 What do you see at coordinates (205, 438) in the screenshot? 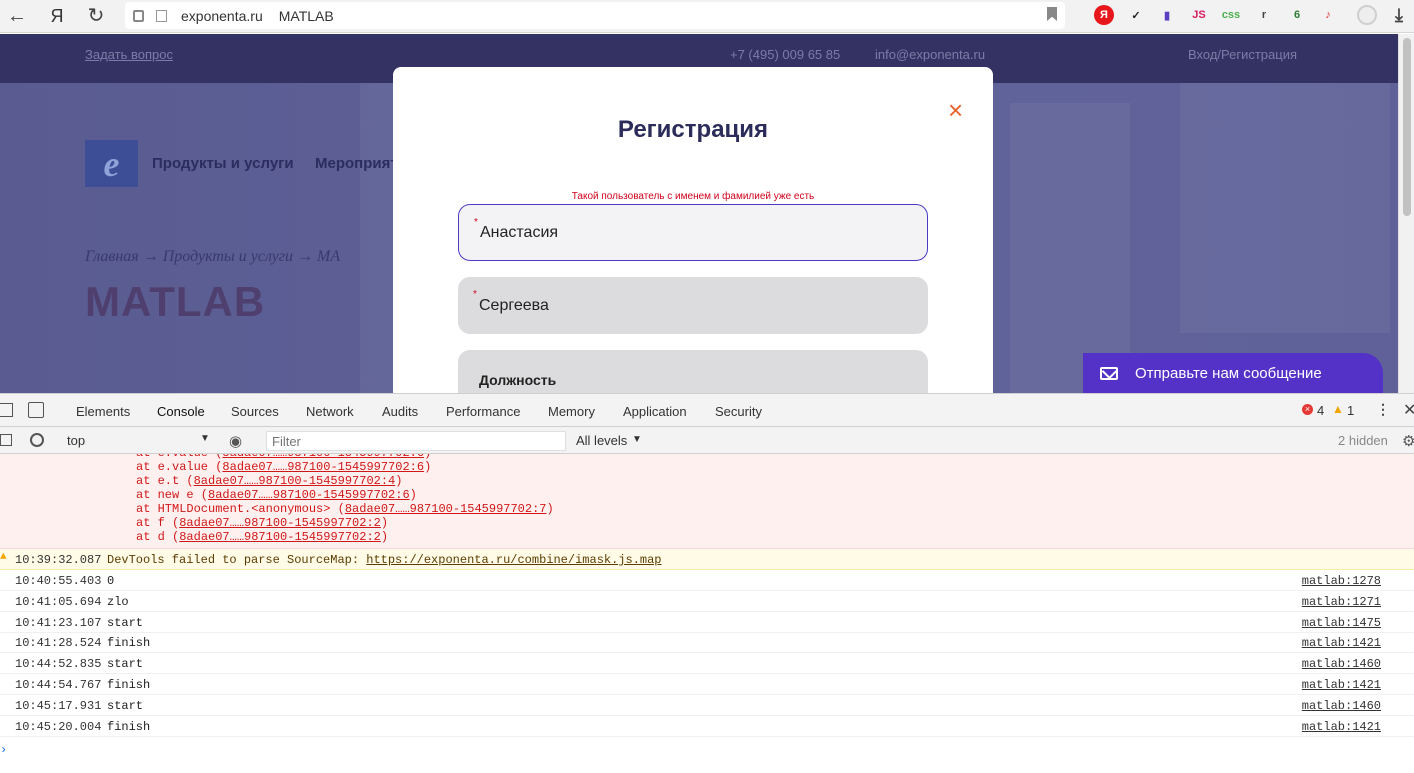
I see `context-dropdown-icon: ▼` at bounding box center [205, 438].